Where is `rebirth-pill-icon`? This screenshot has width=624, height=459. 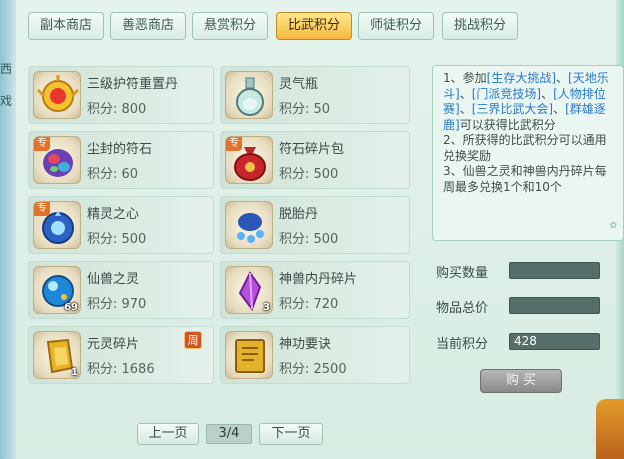 rebirth-pill-icon is located at coordinates (249, 225).